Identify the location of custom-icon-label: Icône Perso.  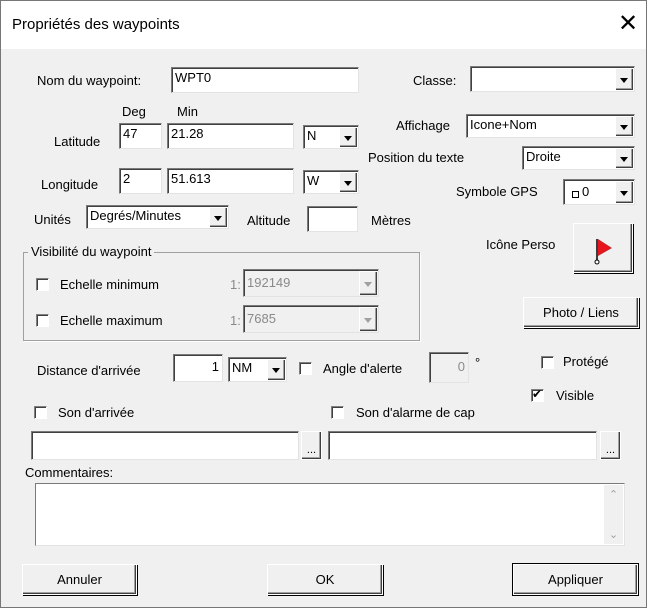
(521, 244).